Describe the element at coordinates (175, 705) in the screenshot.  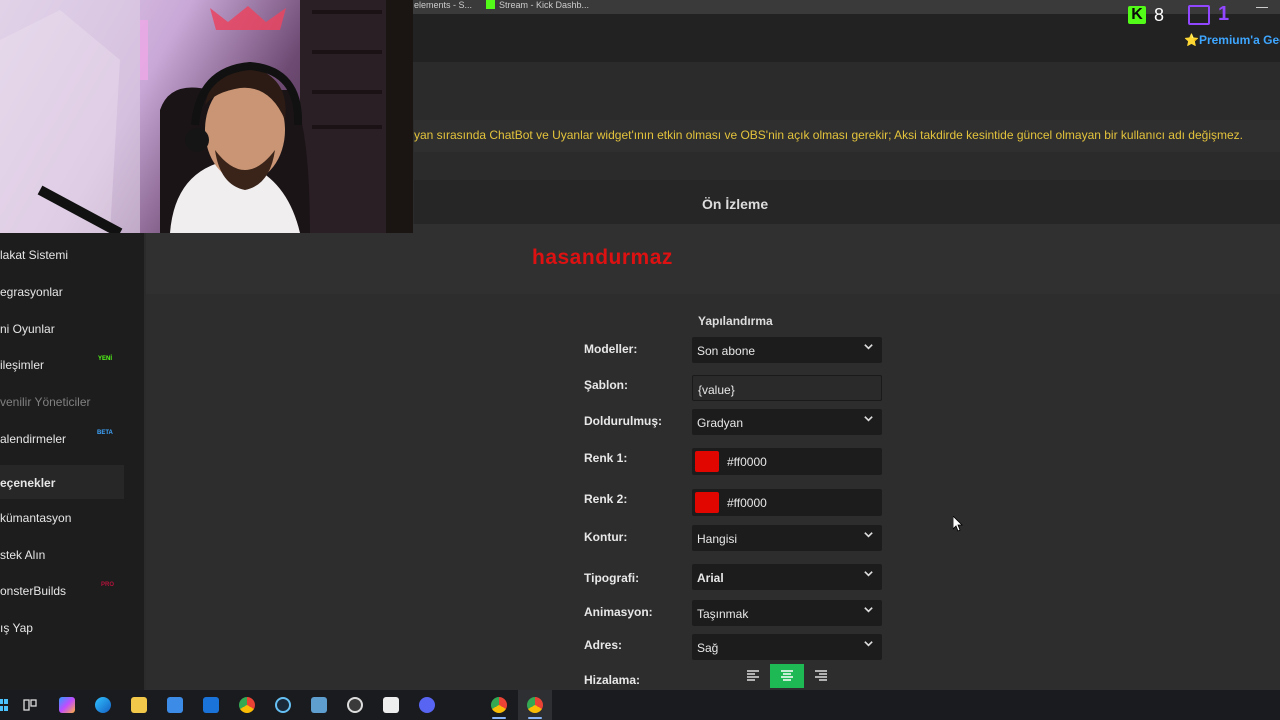
I see `store-icon` at that location.